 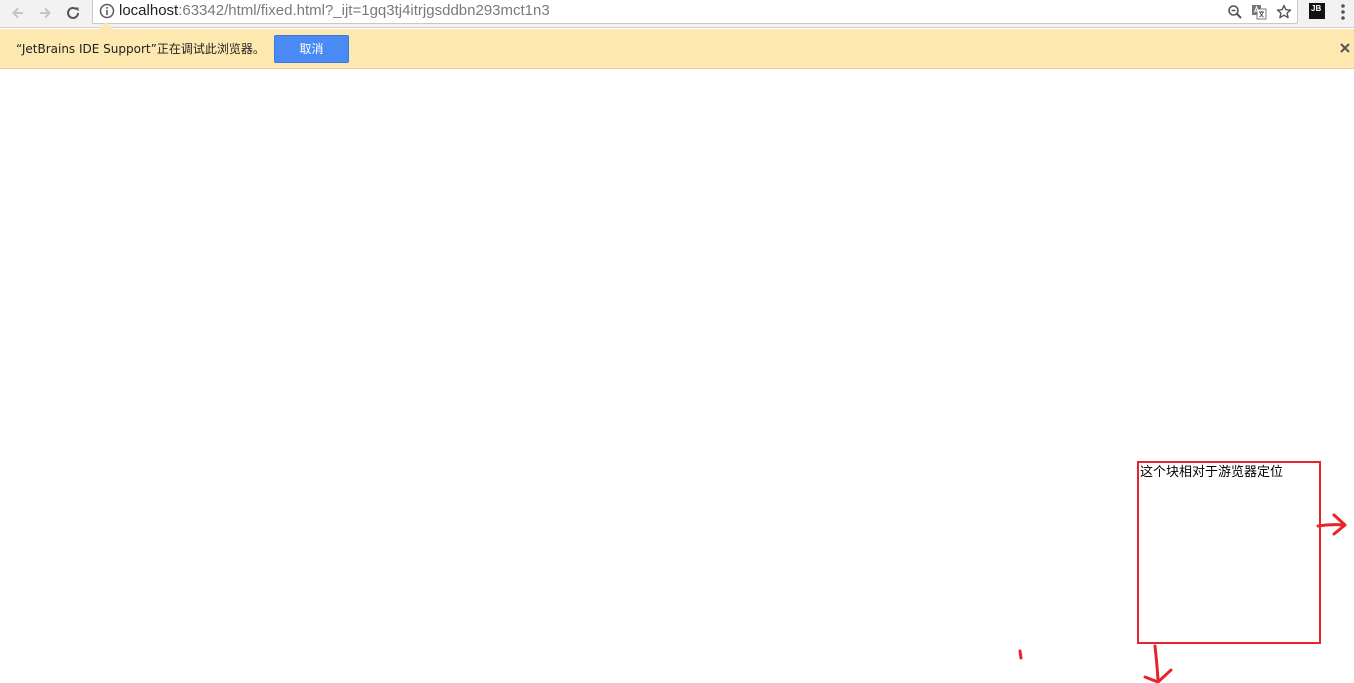 I want to click on close-icon, so click(x=1345, y=48).